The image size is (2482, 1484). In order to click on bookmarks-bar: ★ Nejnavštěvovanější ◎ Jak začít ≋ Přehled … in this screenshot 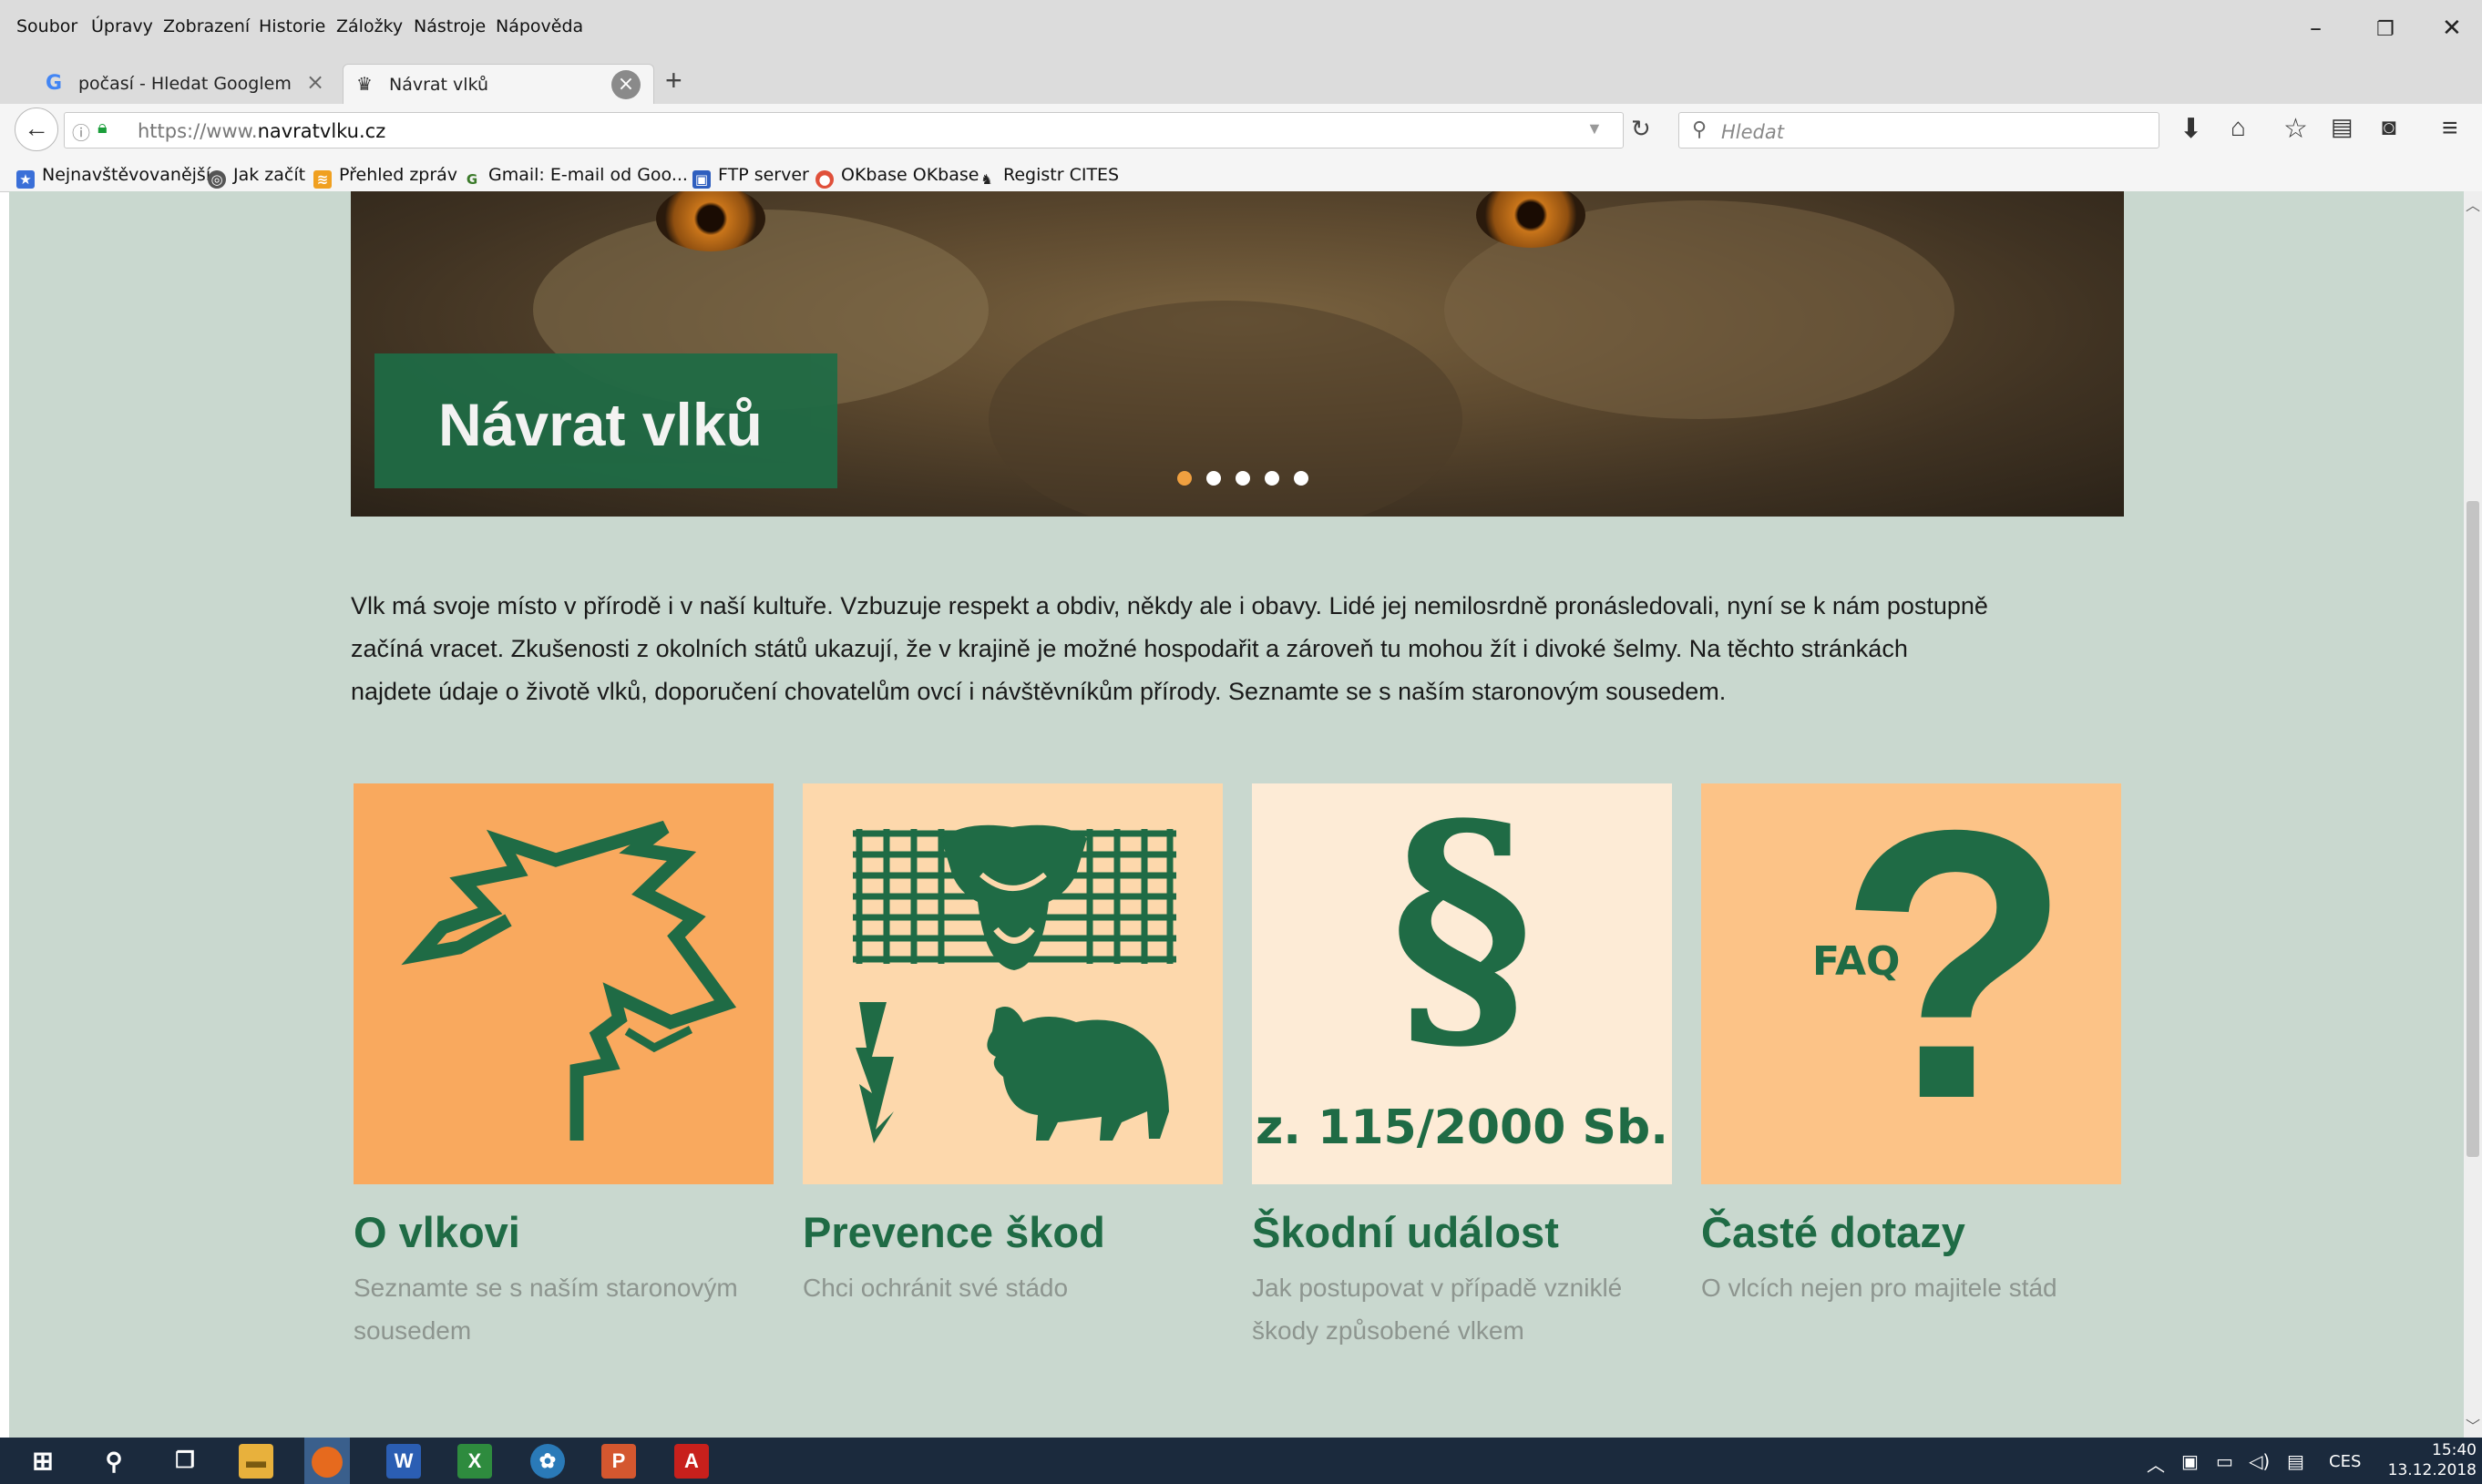, I will do `click(1241, 174)`.